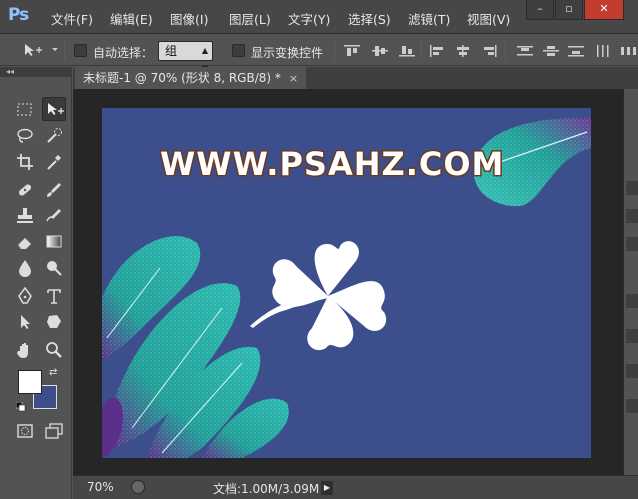 The image size is (638, 499). I want to click on move-tool-preset-icon, so click(42, 51).